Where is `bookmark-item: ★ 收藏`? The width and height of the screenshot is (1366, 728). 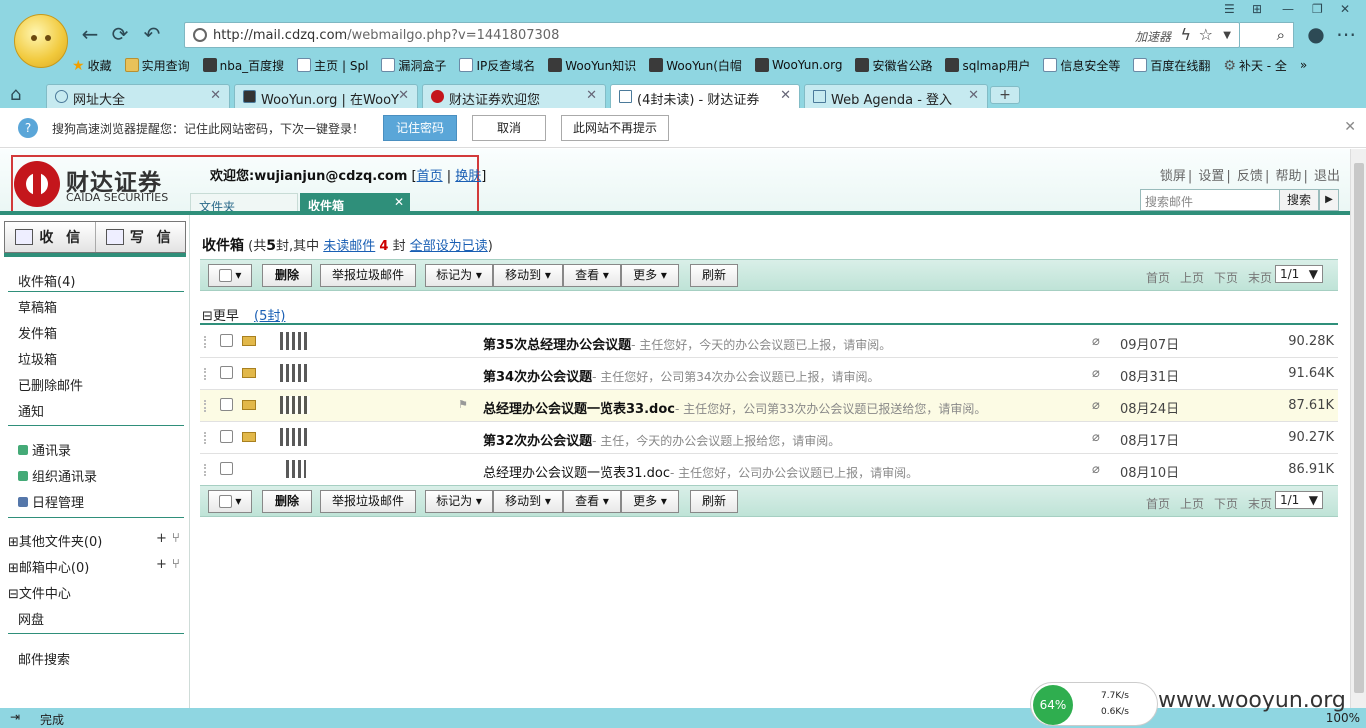
bookmark-item: ★ 收藏 is located at coordinates (92, 65).